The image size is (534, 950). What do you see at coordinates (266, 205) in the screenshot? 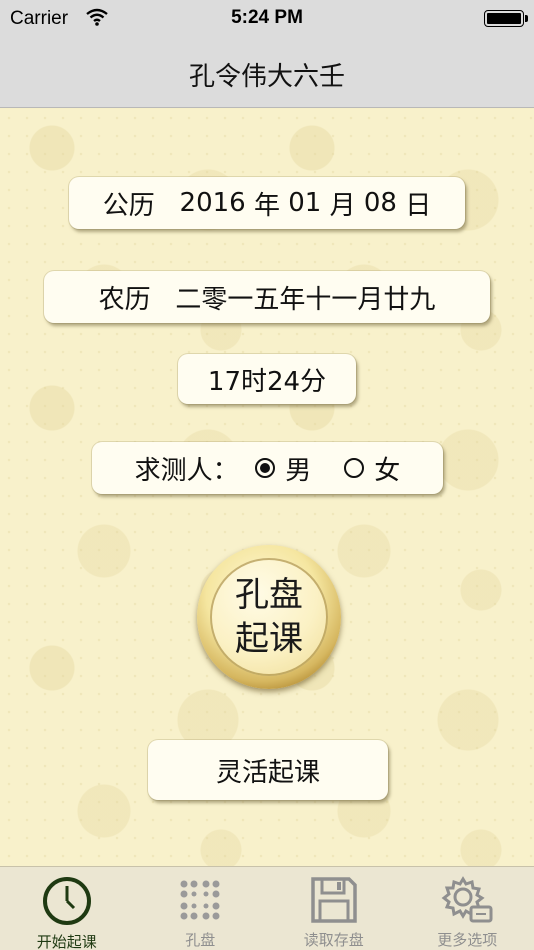
I see `solar-year-unit: 年` at bounding box center [266, 205].